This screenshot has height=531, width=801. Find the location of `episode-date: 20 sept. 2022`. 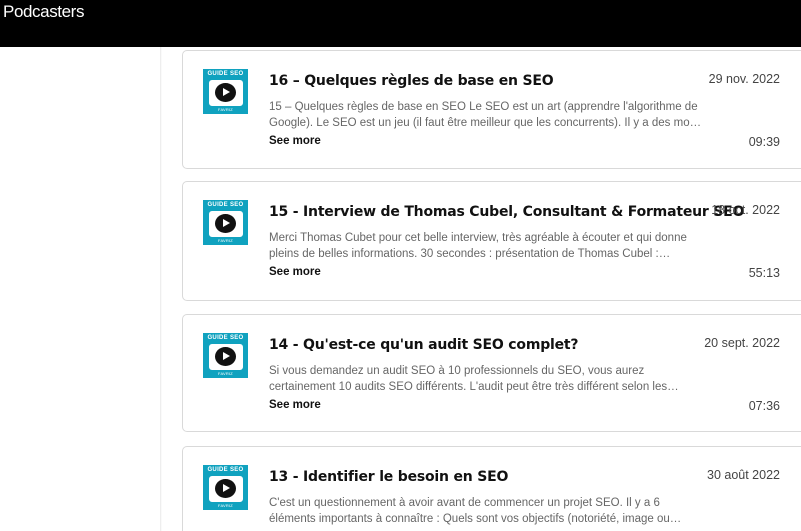

episode-date: 20 sept. 2022 is located at coordinates (742, 343).